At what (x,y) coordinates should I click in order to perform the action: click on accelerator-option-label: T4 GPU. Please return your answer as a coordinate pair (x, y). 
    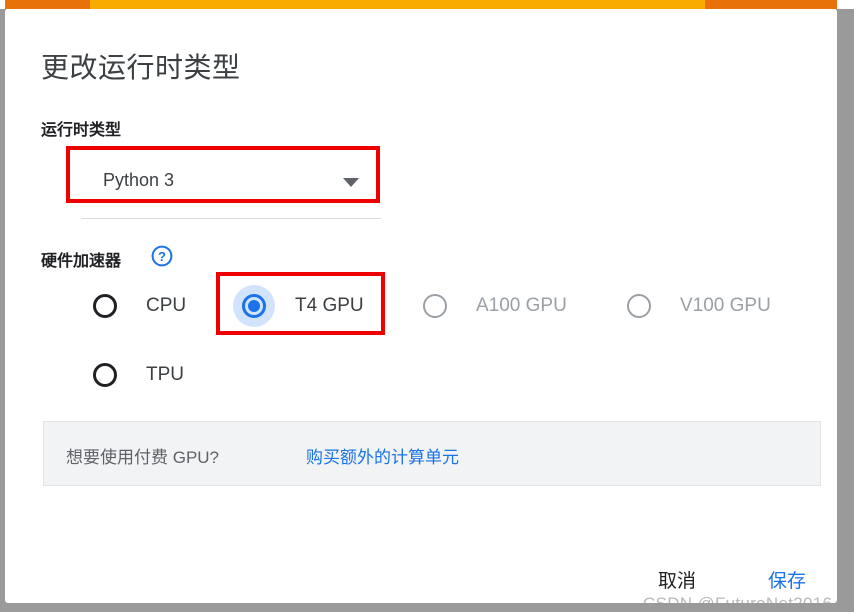
    Looking at the image, I should click on (329, 305).